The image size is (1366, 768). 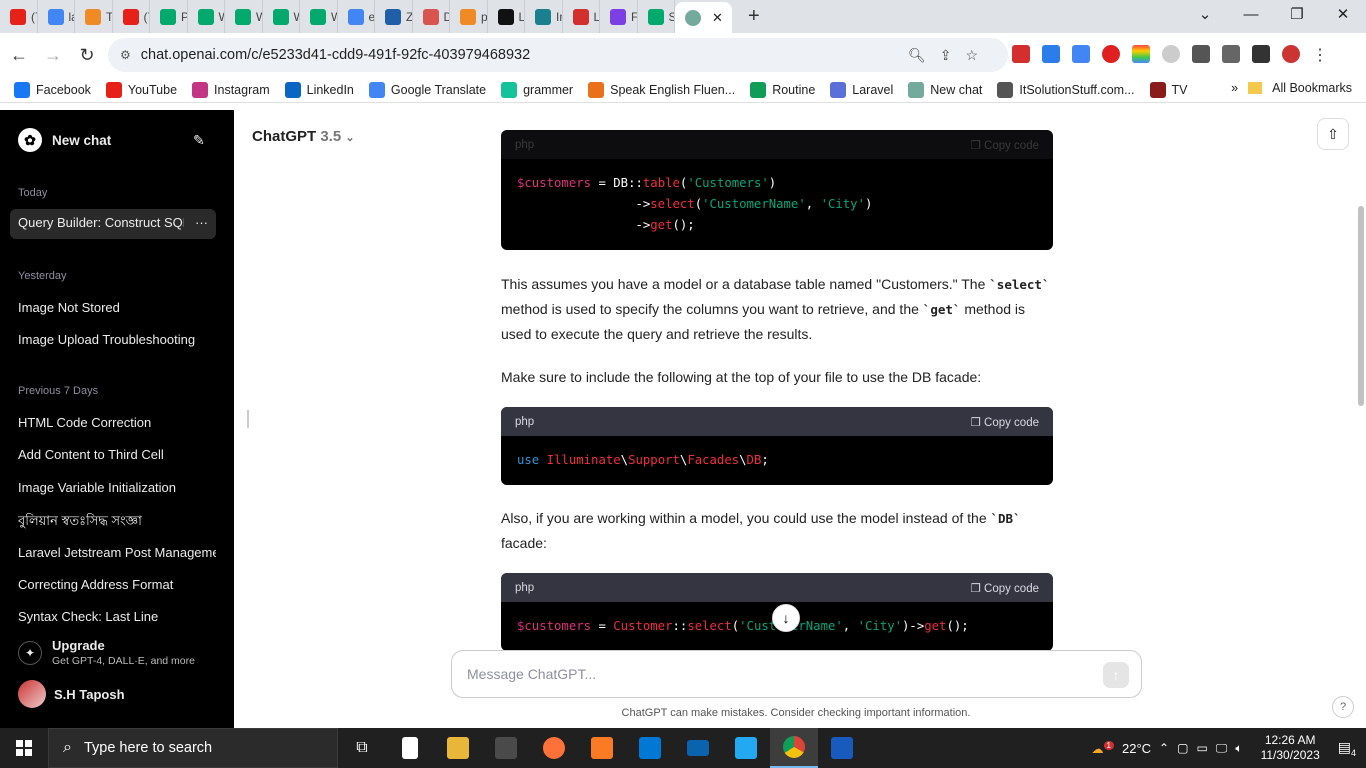 What do you see at coordinates (1111, 54) in the screenshot?
I see `opera-extension-icon` at bounding box center [1111, 54].